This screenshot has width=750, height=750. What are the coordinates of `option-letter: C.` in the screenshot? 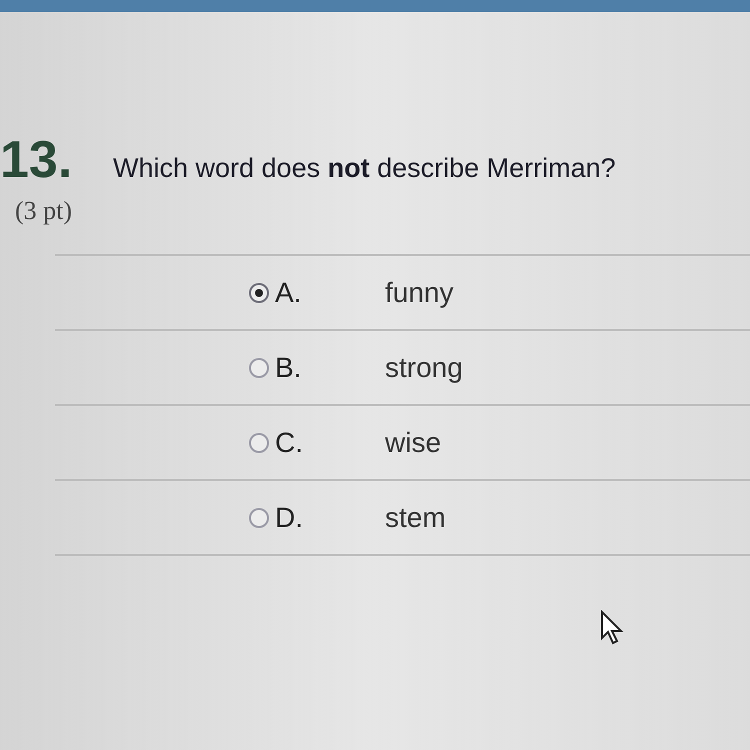 It's located at (289, 442).